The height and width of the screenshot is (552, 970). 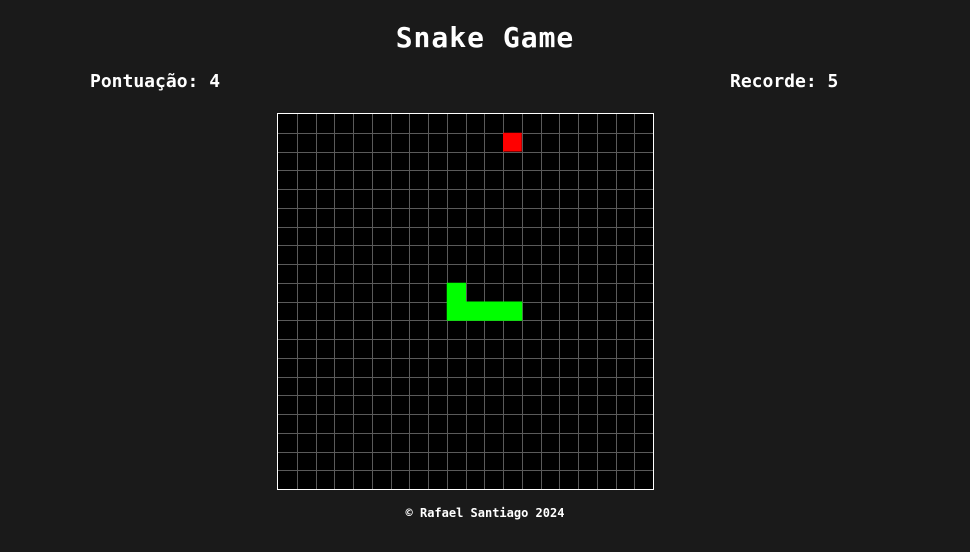 What do you see at coordinates (485, 513) in the screenshot?
I see `footer-copyright: © Rafael Santiago 2024` at bounding box center [485, 513].